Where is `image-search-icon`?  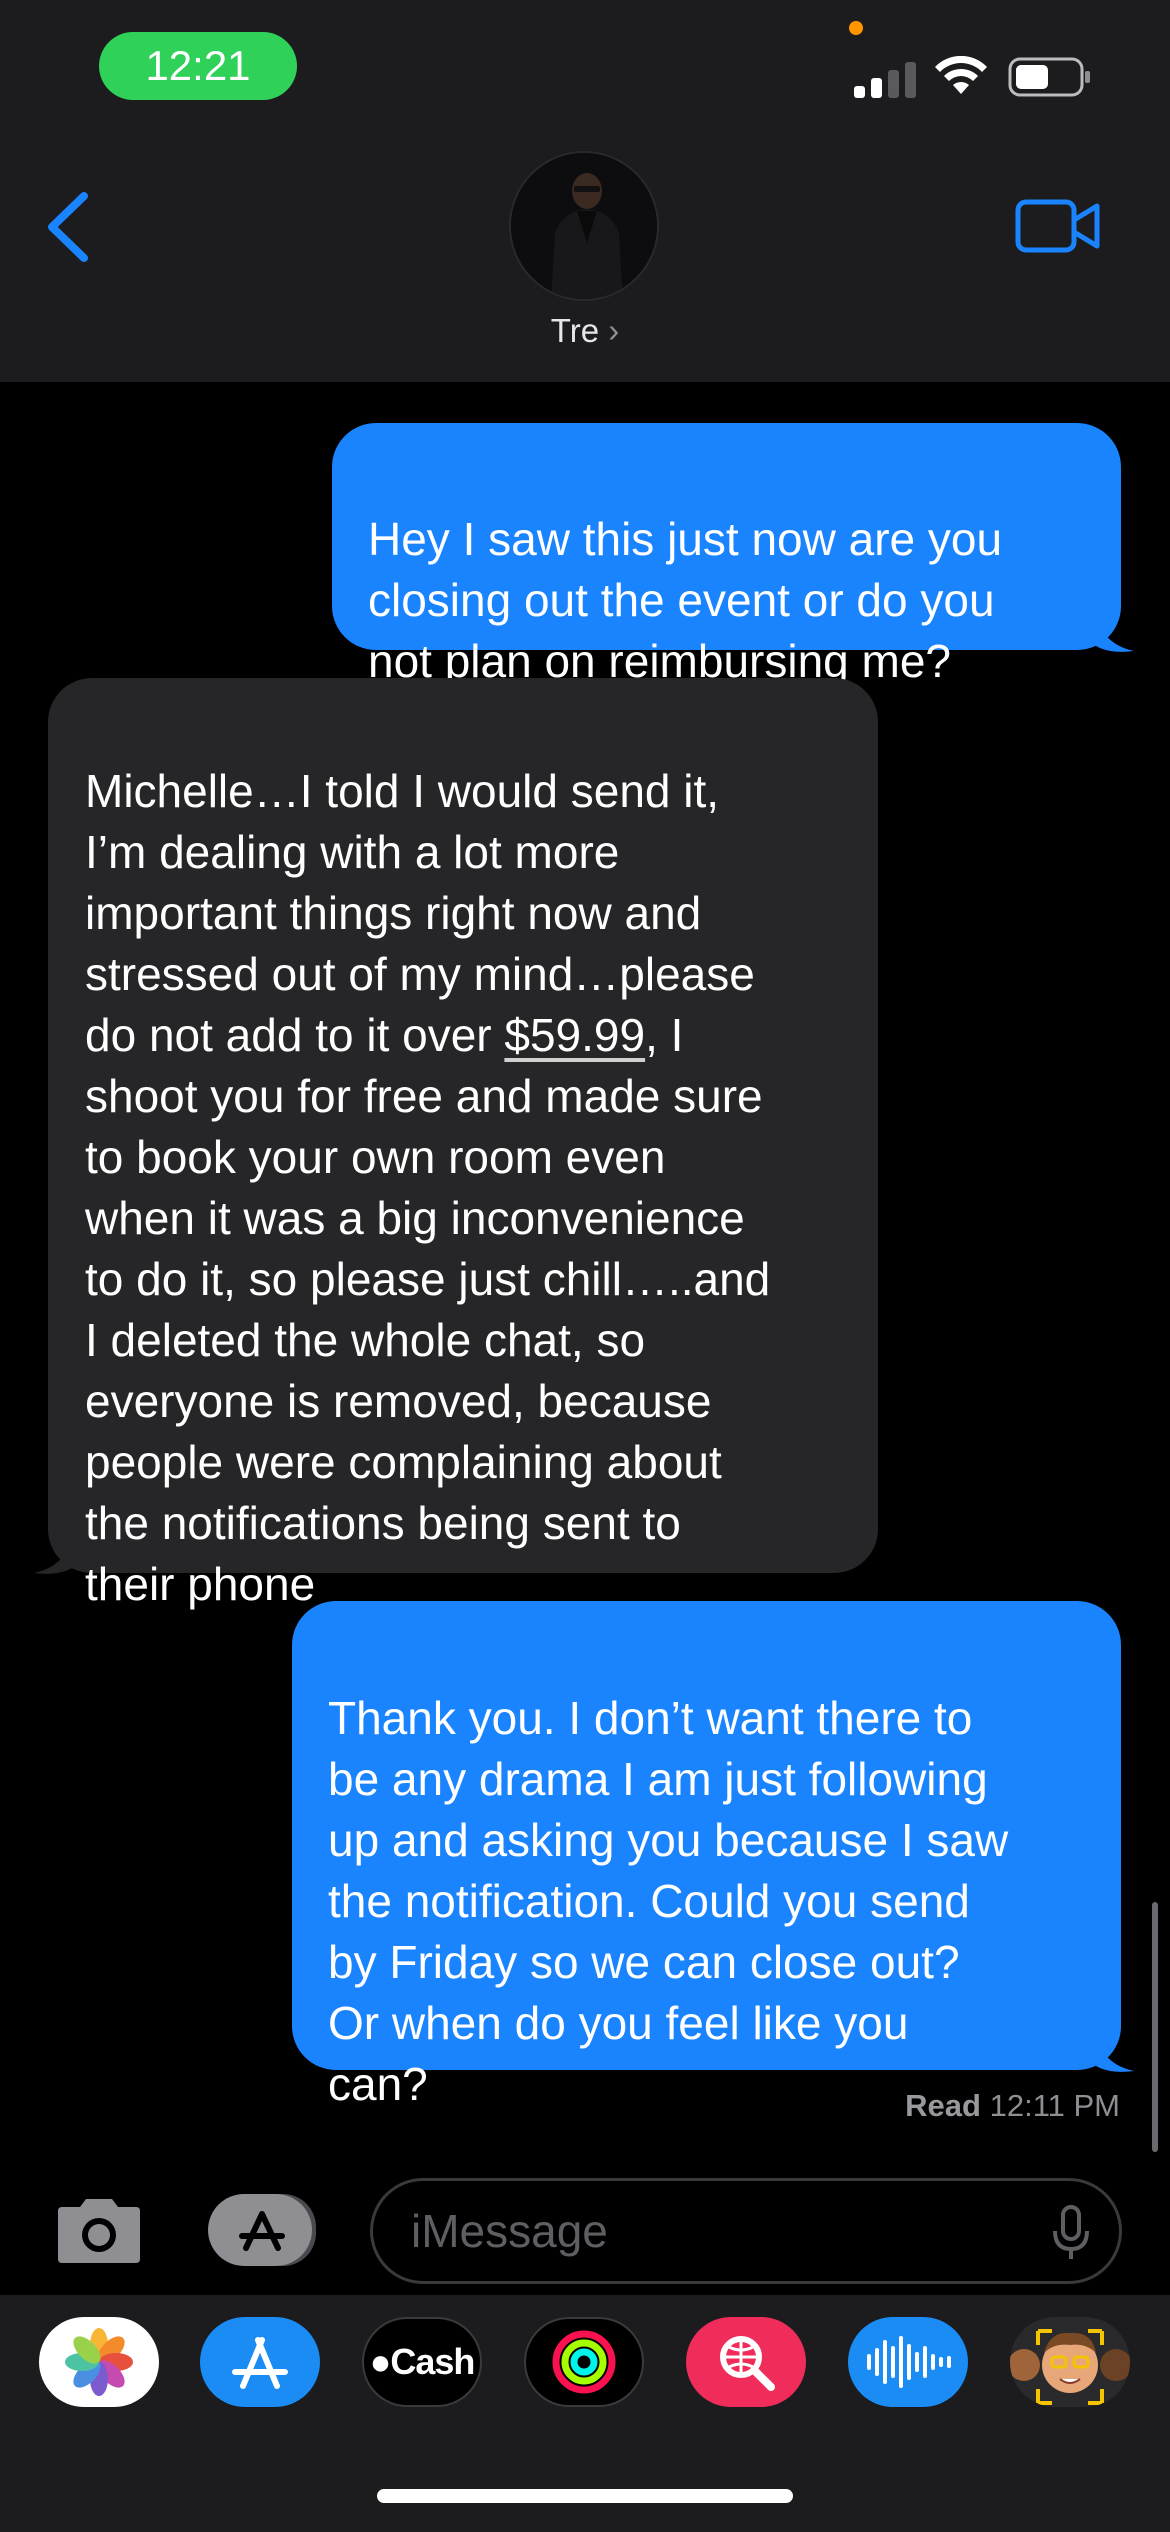
image-search-icon is located at coordinates (746, 2362).